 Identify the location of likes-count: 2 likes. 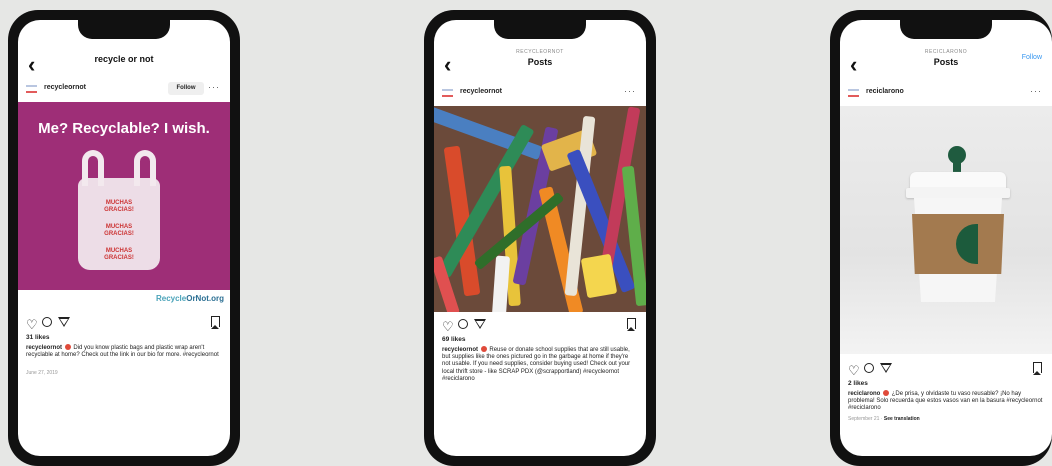
(858, 383).